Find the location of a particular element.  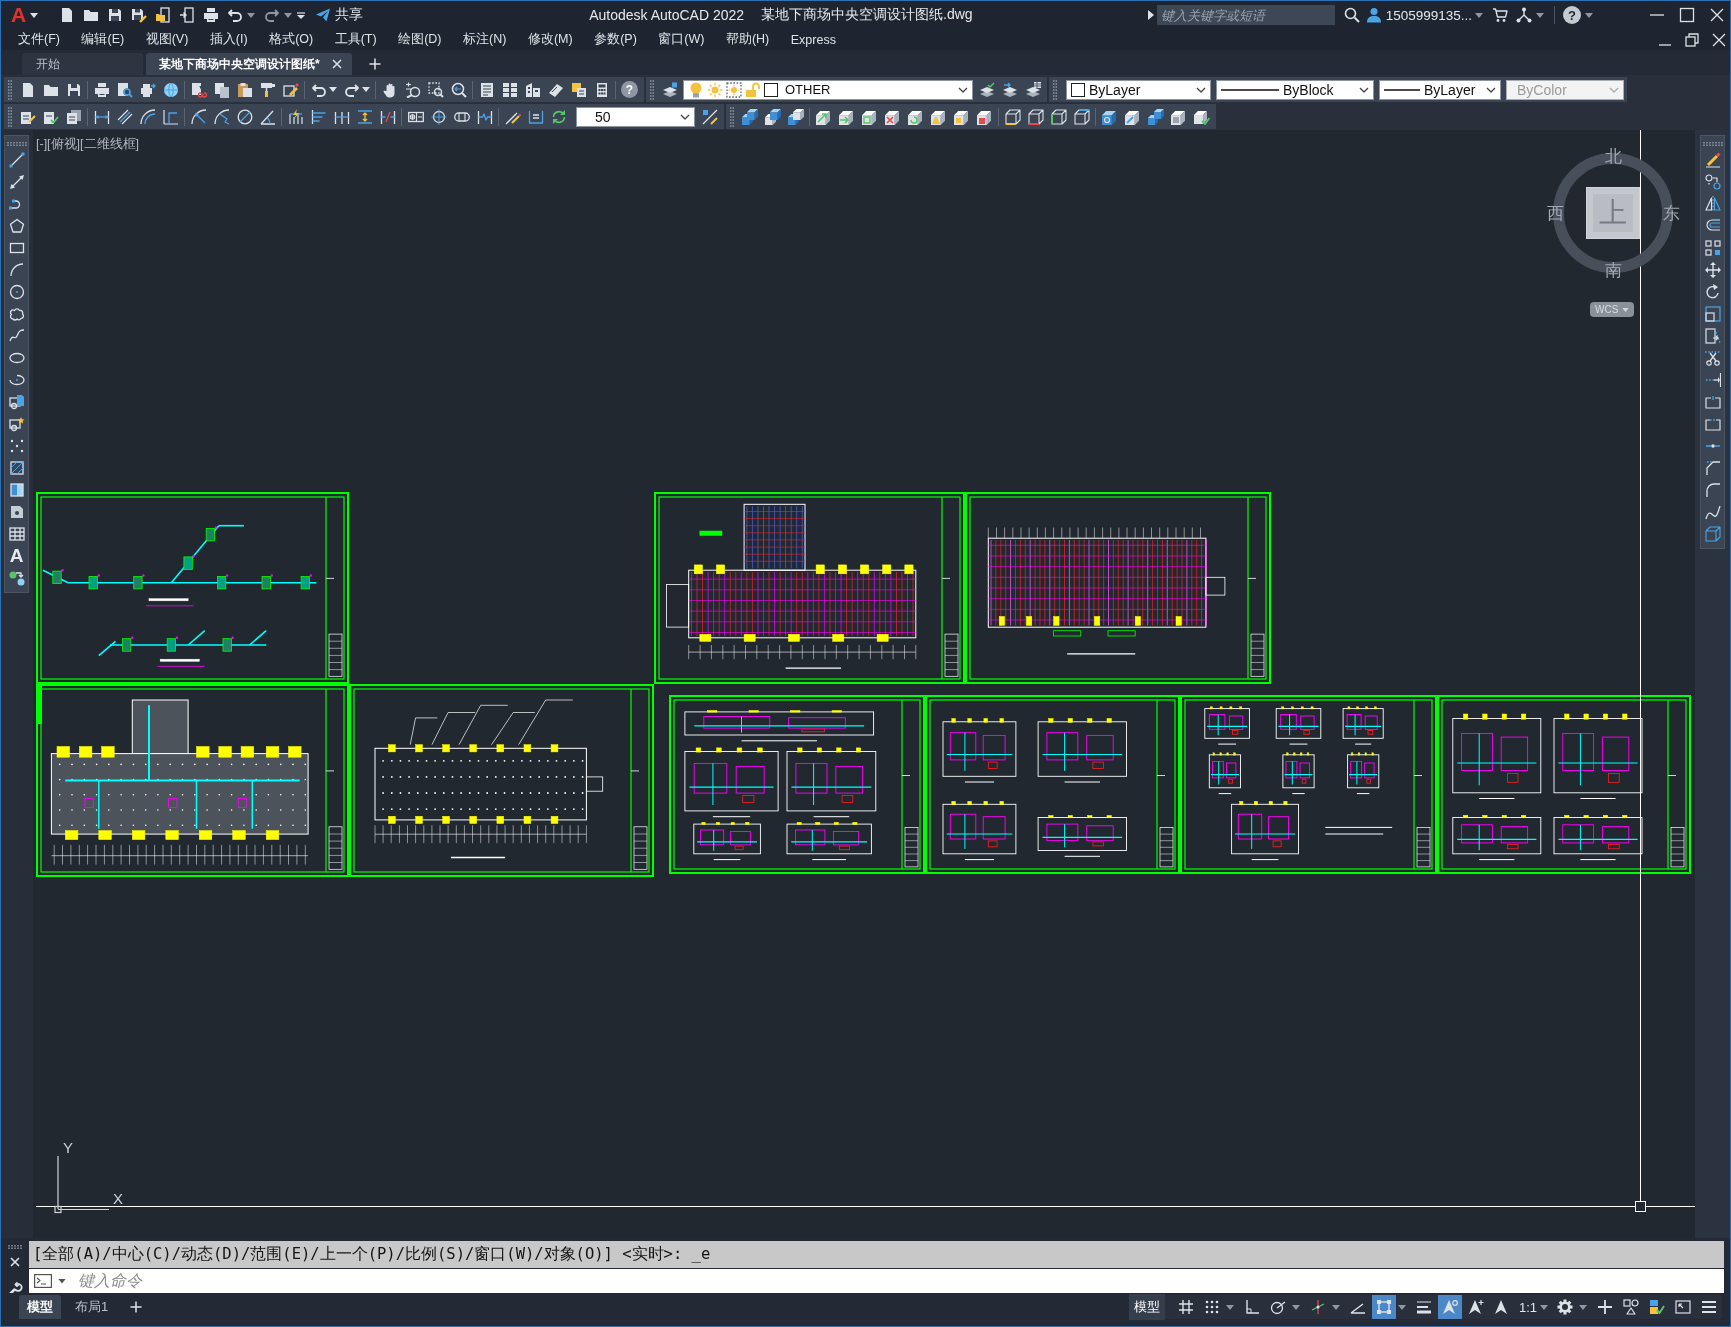

cube-square-icon is located at coordinates (869, 116).